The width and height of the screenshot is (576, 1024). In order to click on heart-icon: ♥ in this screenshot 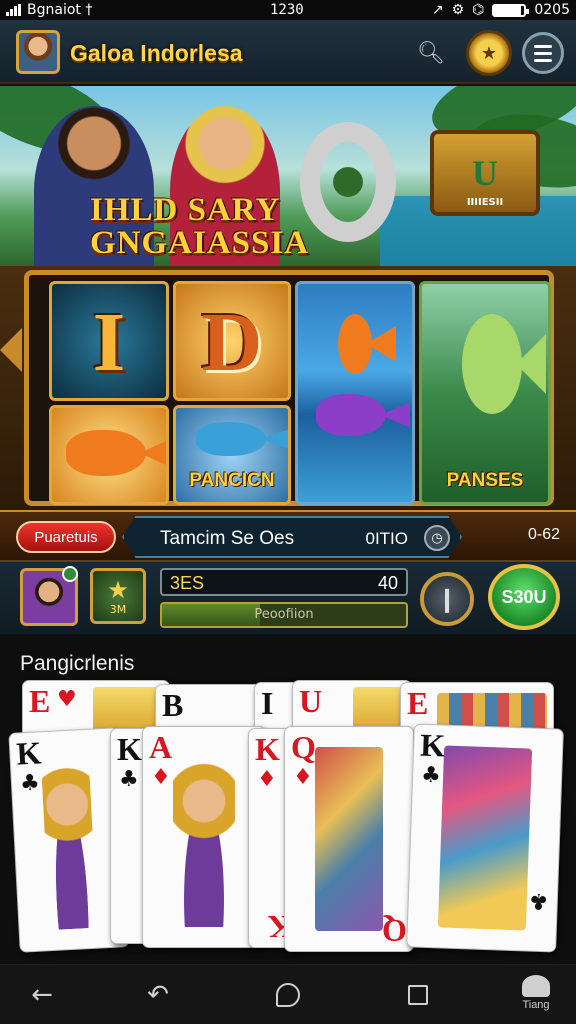, I will do `click(67, 699)`.